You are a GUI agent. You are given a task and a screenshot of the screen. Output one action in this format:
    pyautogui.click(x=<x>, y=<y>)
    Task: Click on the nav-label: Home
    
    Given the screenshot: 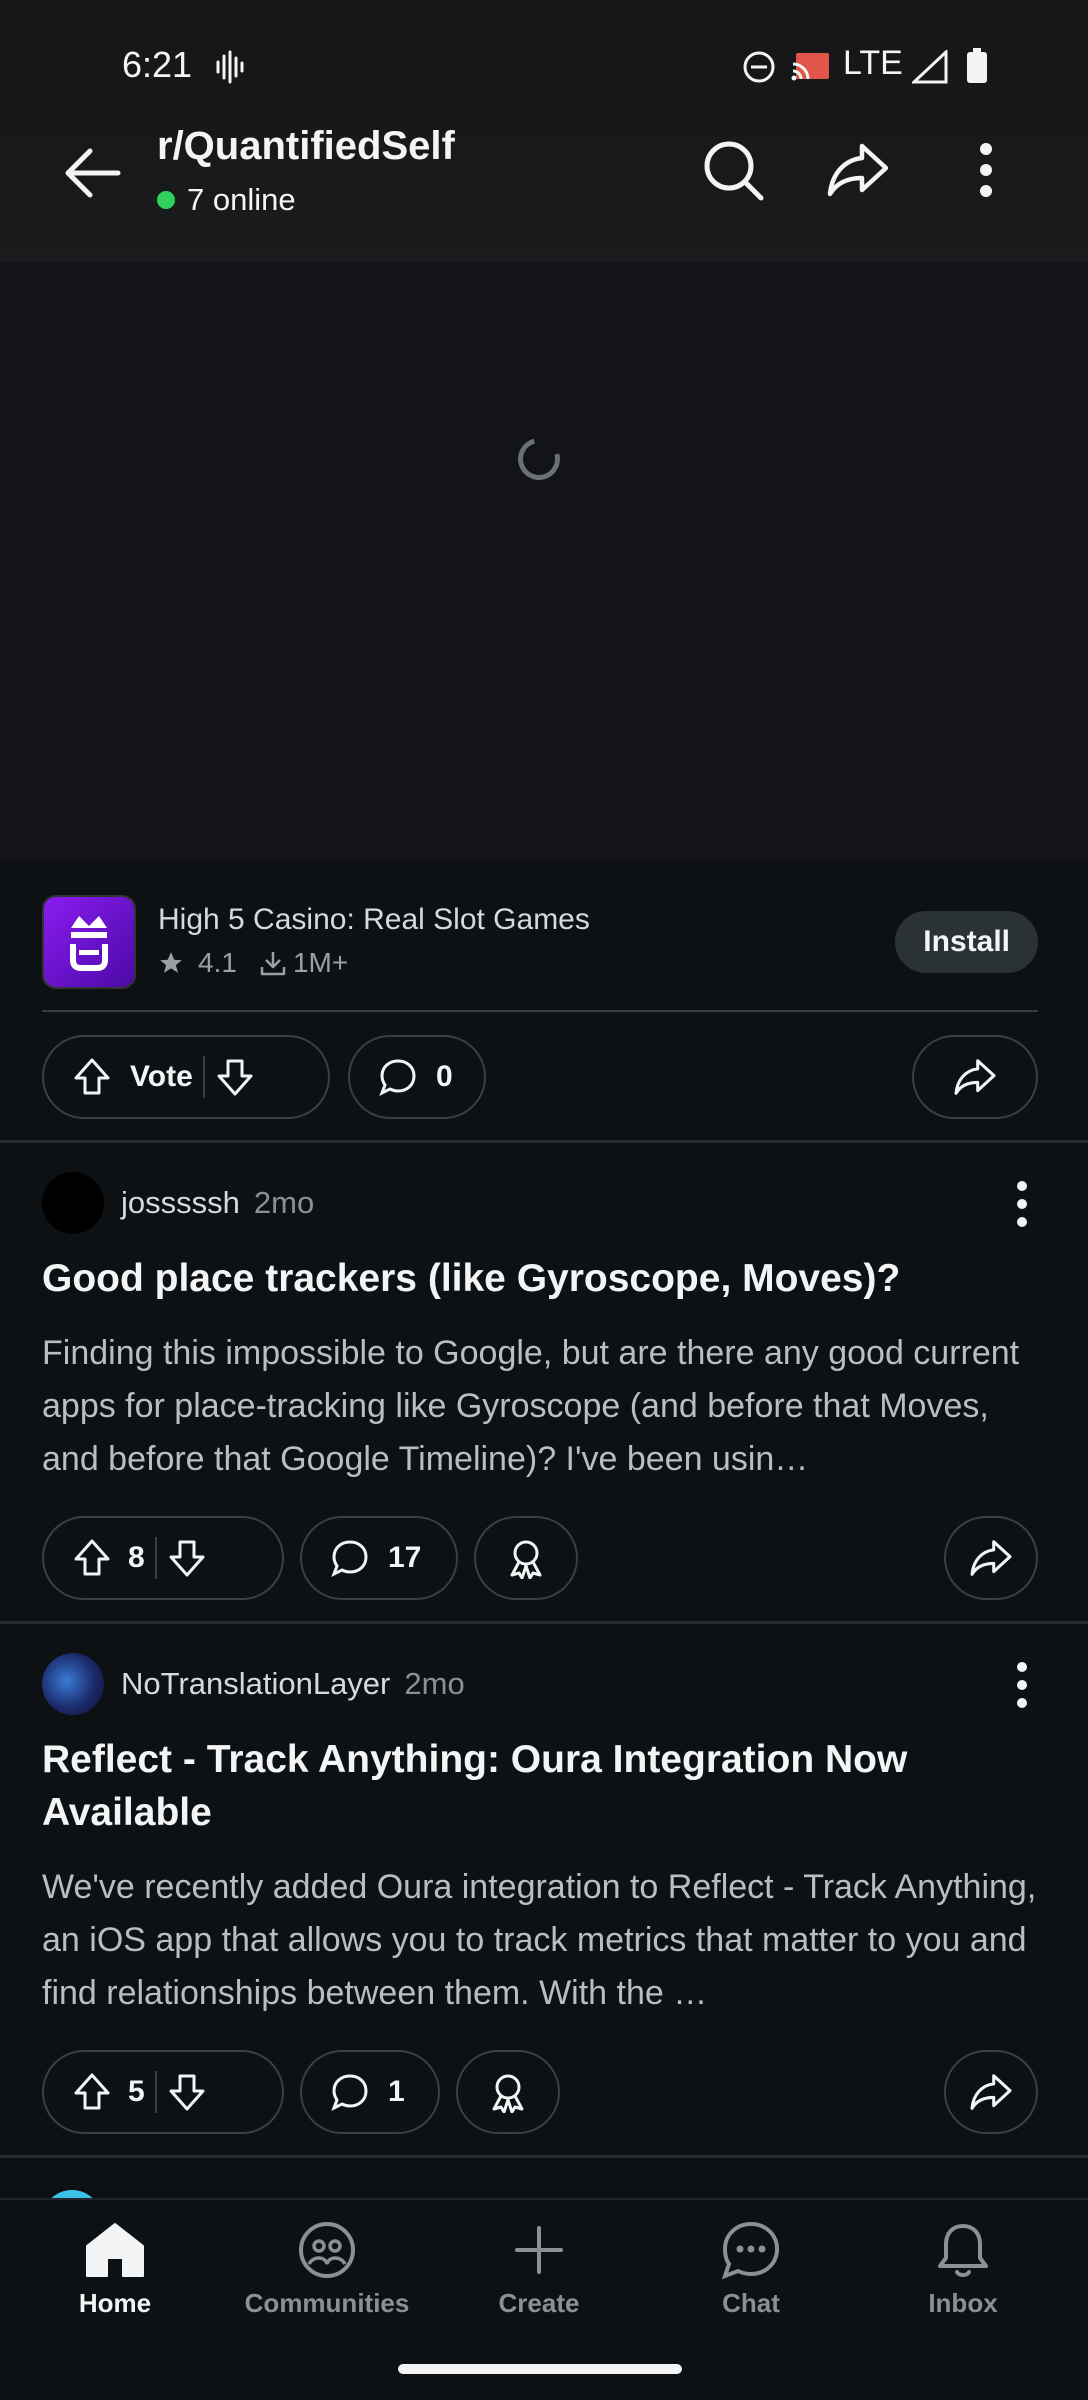 What is the action you would take?
    pyautogui.click(x=115, y=2303)
    